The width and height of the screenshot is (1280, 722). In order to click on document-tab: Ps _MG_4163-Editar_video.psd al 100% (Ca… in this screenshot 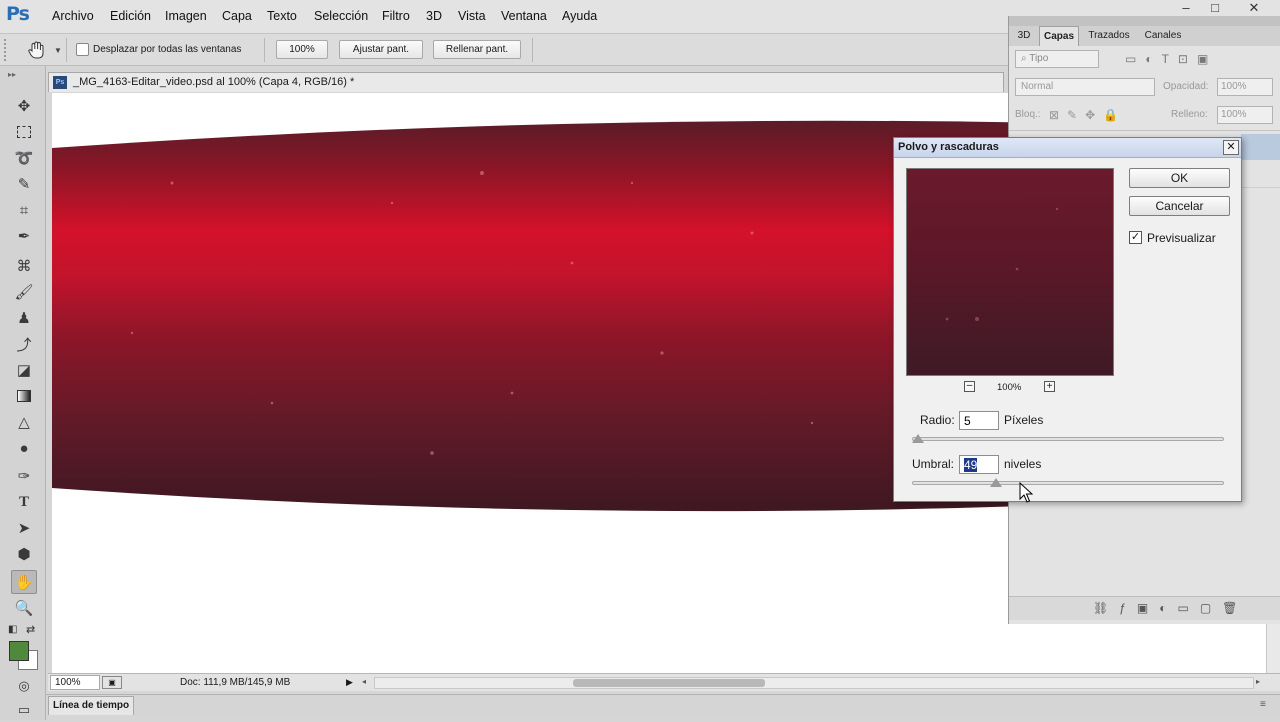, I will do `click(526, 82)`.